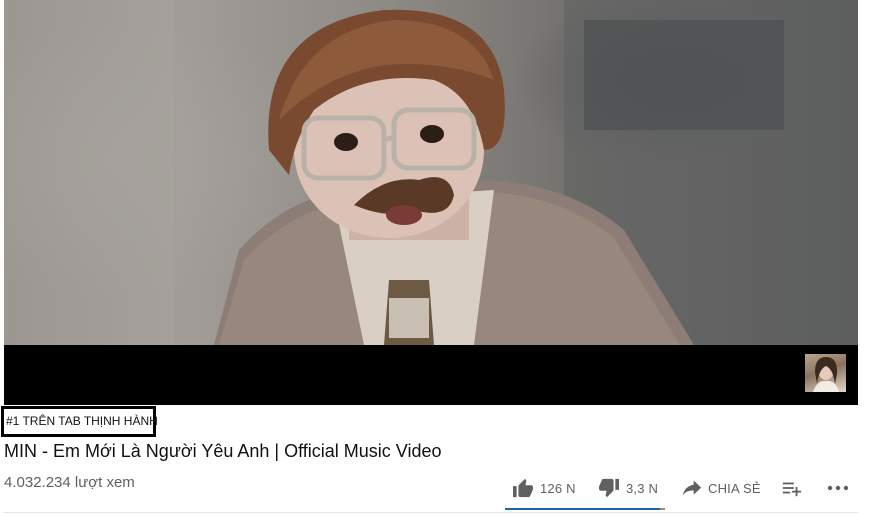 The image size is (873, 516). I want to click on sentiment-bar-likes, so click(583, 509).